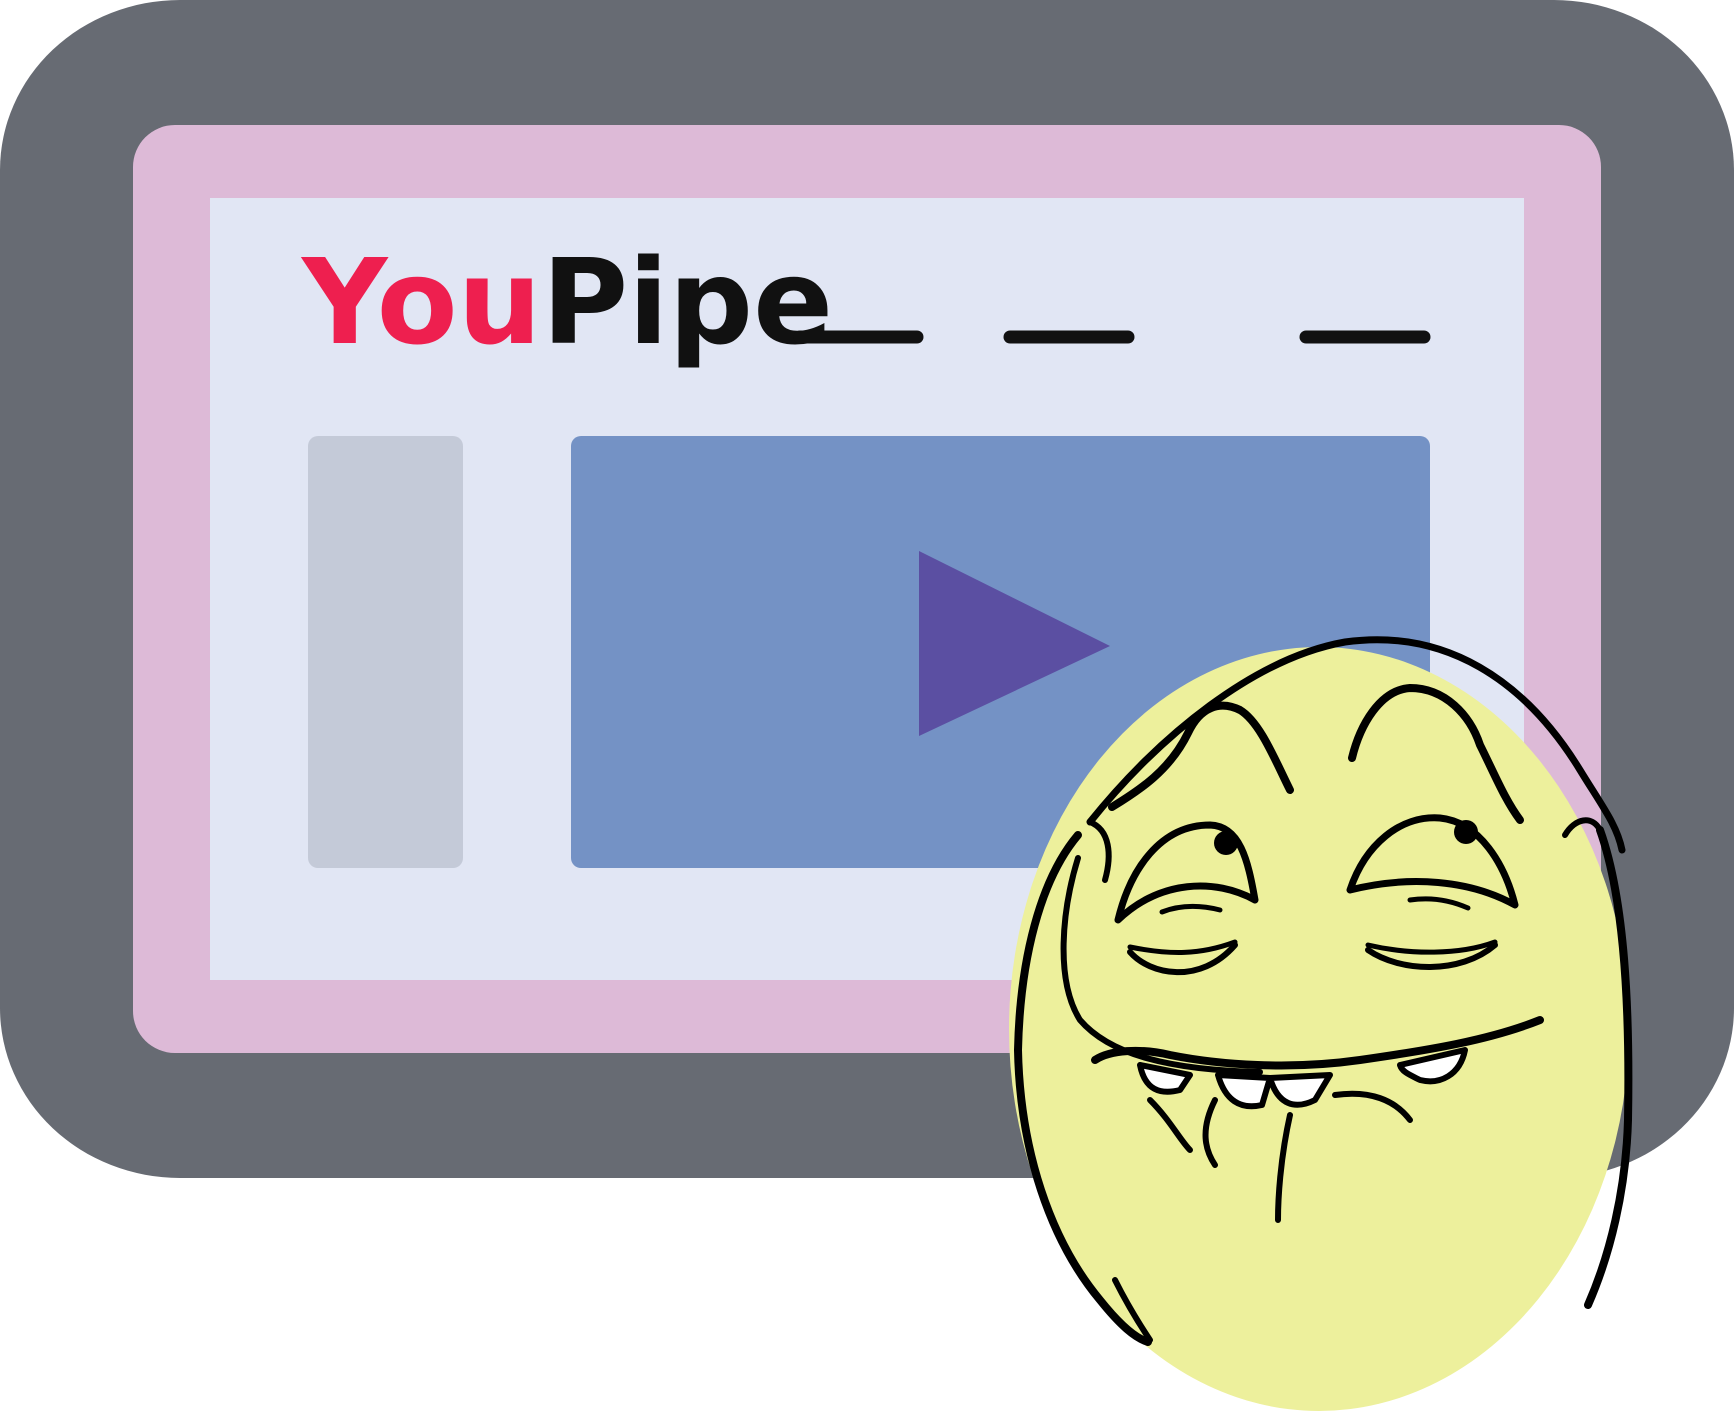 This screenshot has width=1734, height=1414. What do you see at coordinates (687, 302) in the screenshot?
I see `logo-pipe: Pipe` at bounding box center [687, 302].